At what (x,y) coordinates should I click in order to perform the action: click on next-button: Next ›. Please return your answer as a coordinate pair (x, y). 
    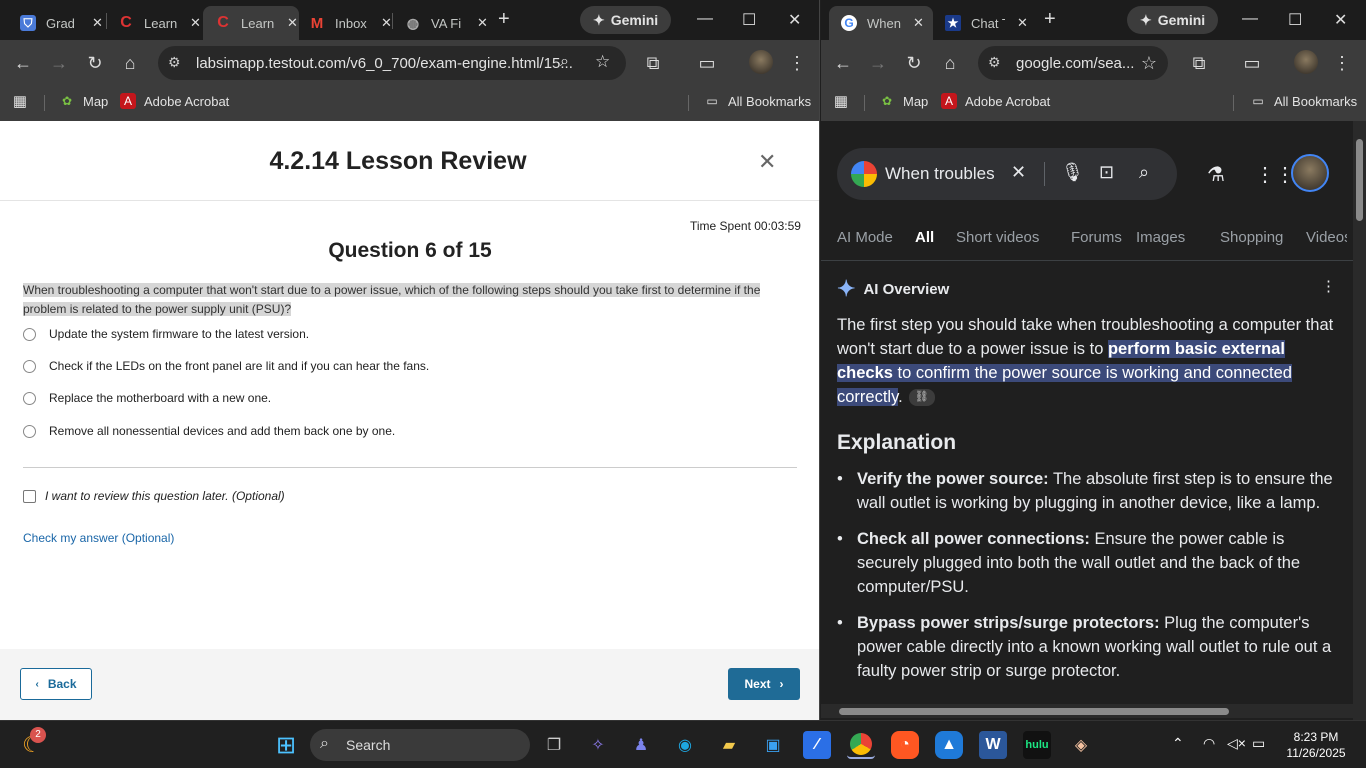
    Looking at the image, I should click on (764, 684).